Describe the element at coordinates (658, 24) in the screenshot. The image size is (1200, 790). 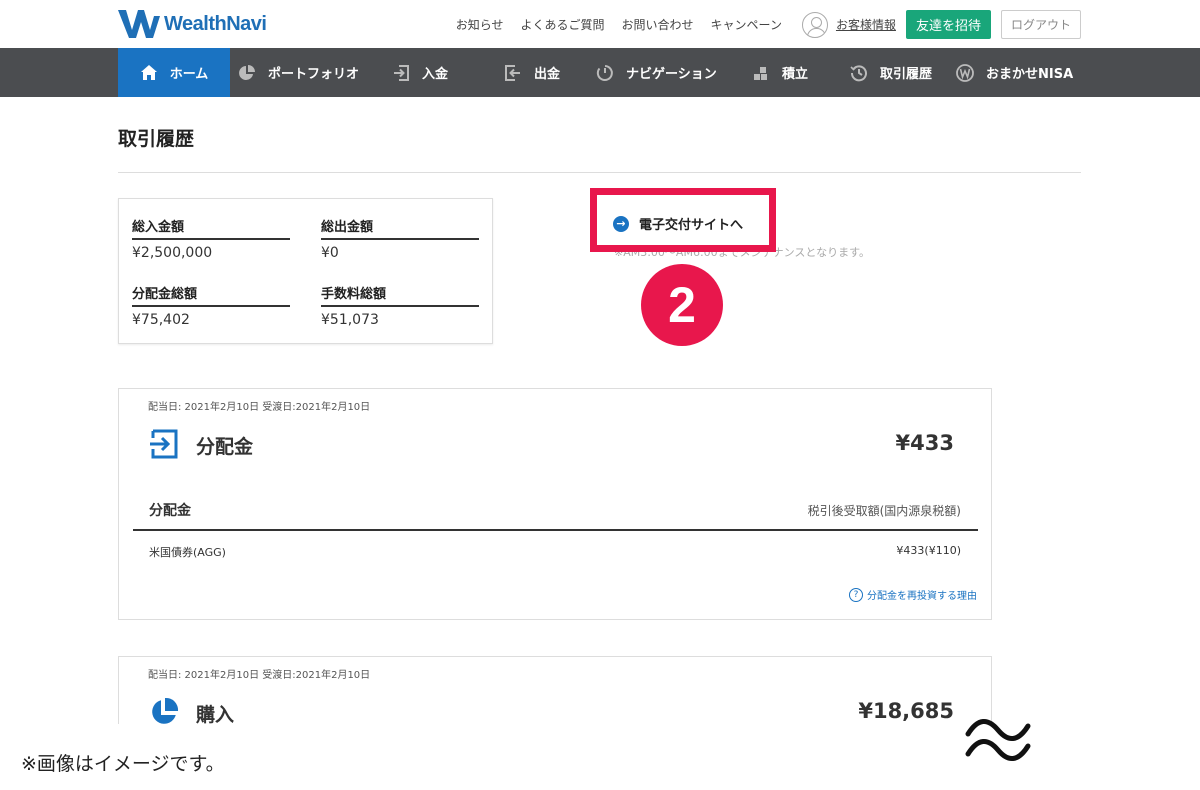
I see `link-contact: お問い合わせ` at that location.